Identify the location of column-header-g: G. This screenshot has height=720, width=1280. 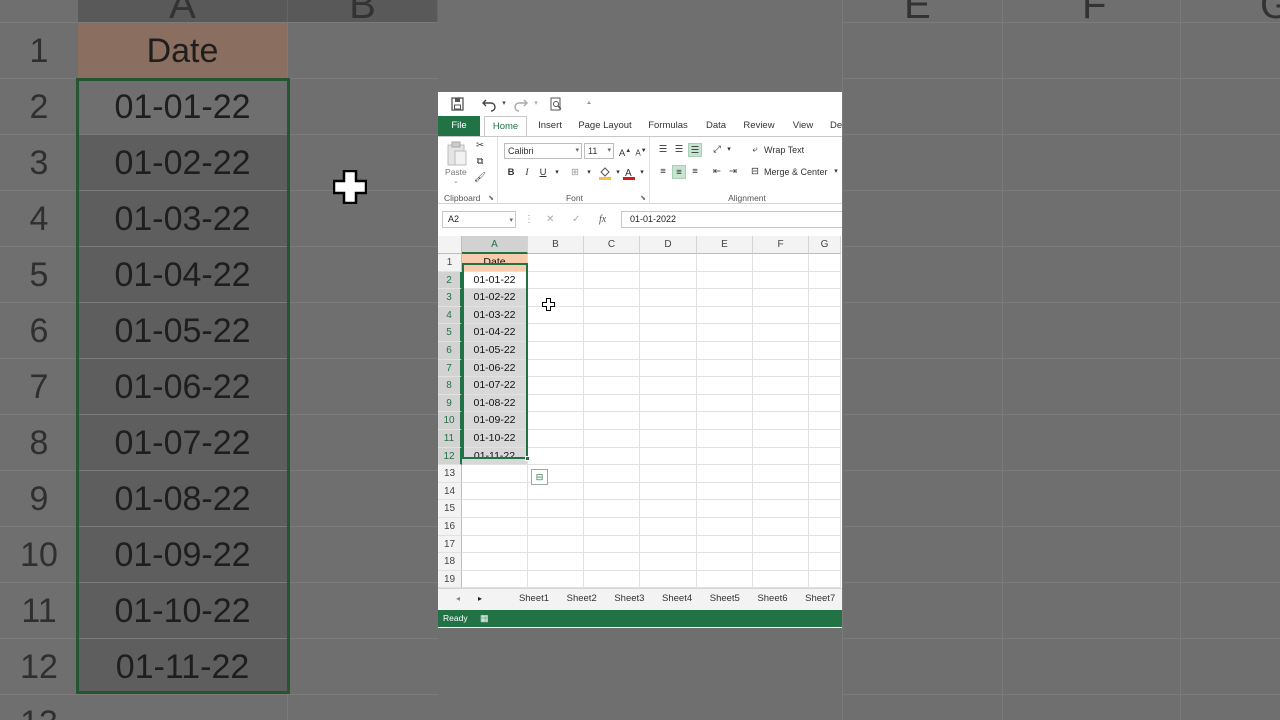
(825, 245).